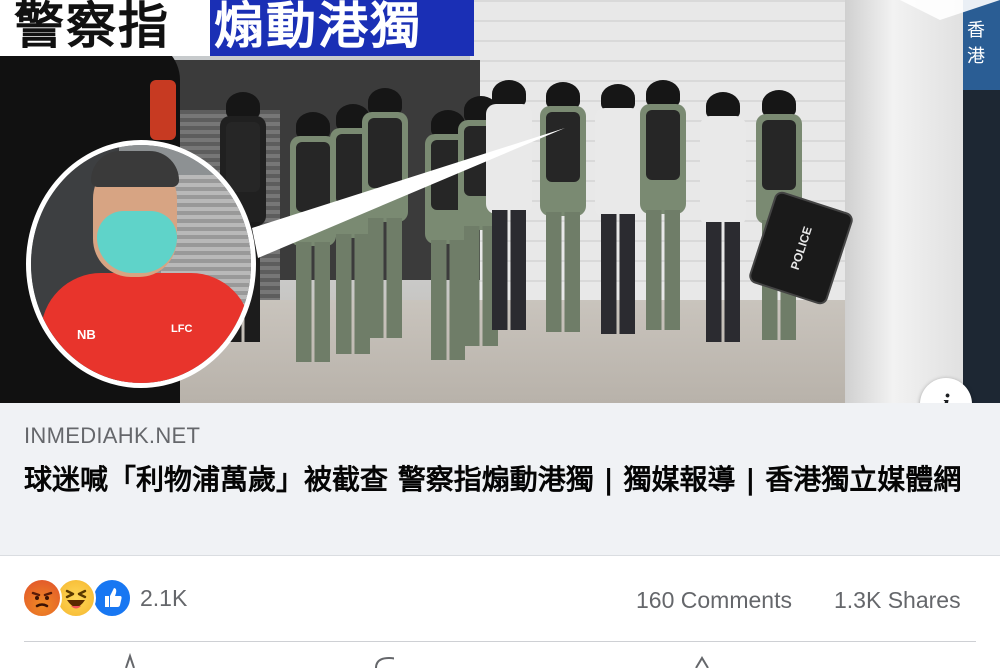 The width and height of the screenshot is (1000, 668). What do you see at coordinates (702, 660) in the screenshot?
I see `share-action-icon` at bounding box center [702, 660].